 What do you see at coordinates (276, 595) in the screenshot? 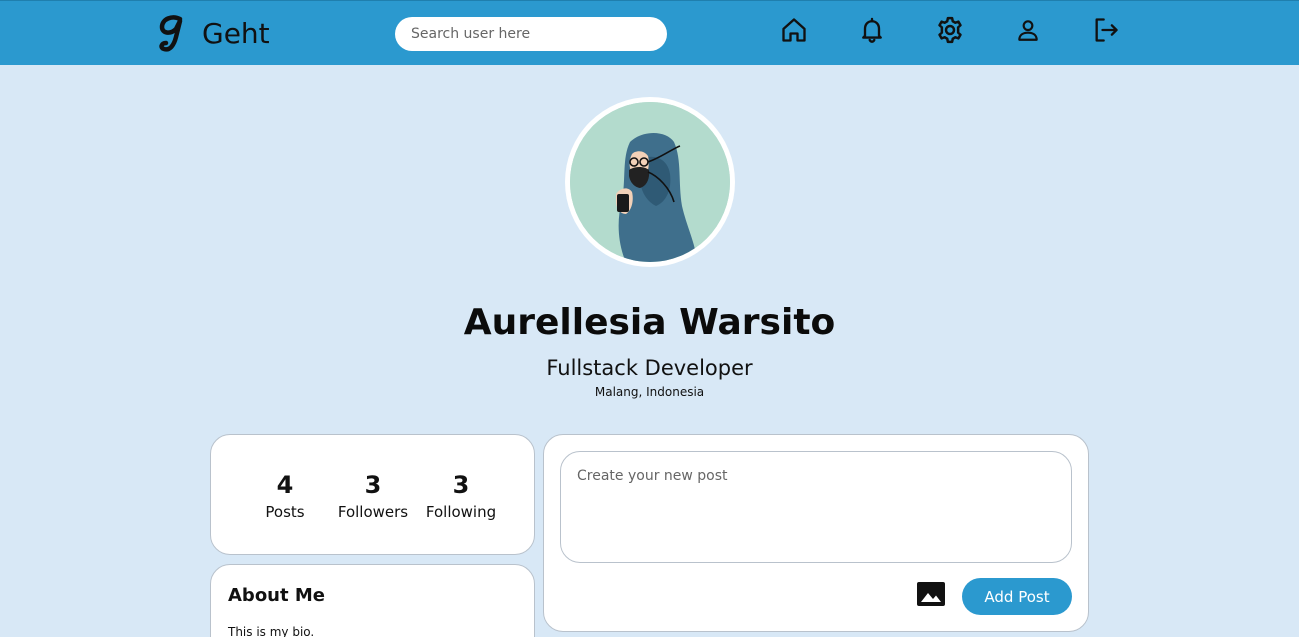
I see `about-title: About Me` at bounding box center [276, 595].